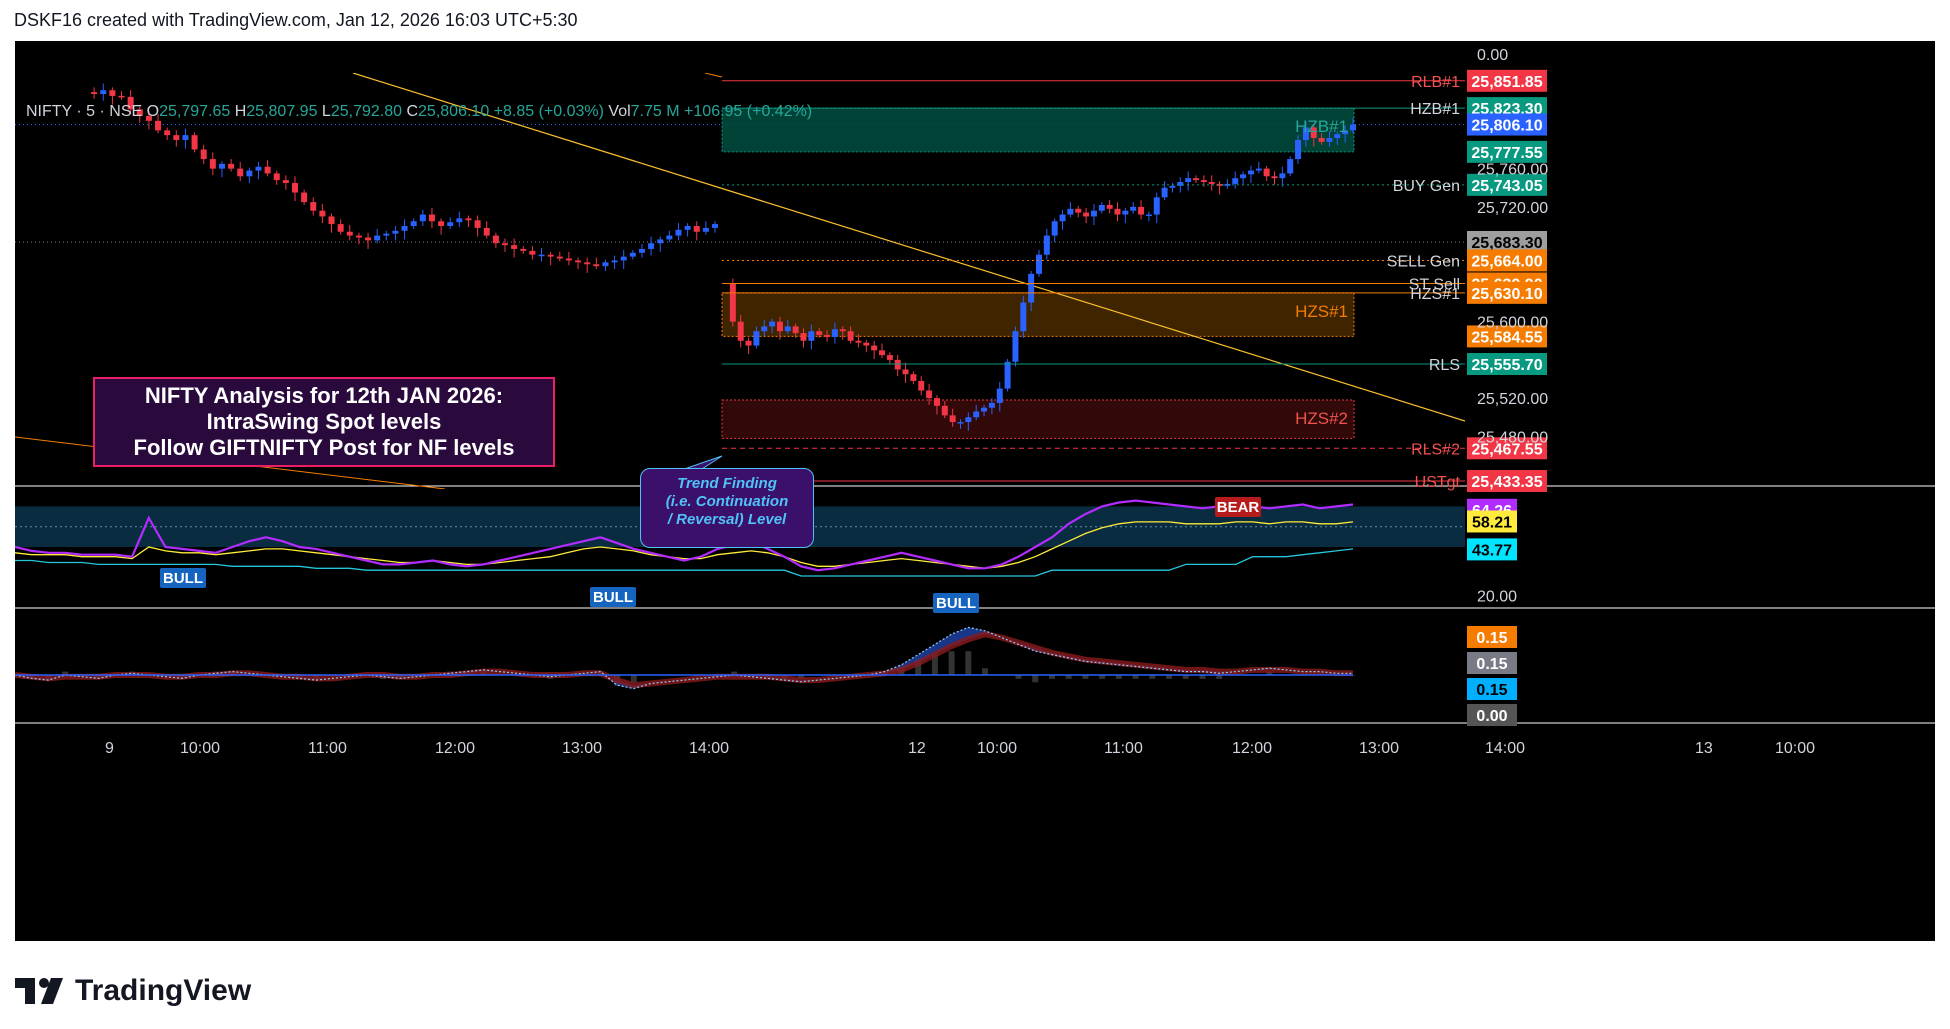  I want to click on analysis-line-2: IntraSwing Spot levels, so click(324, 421).